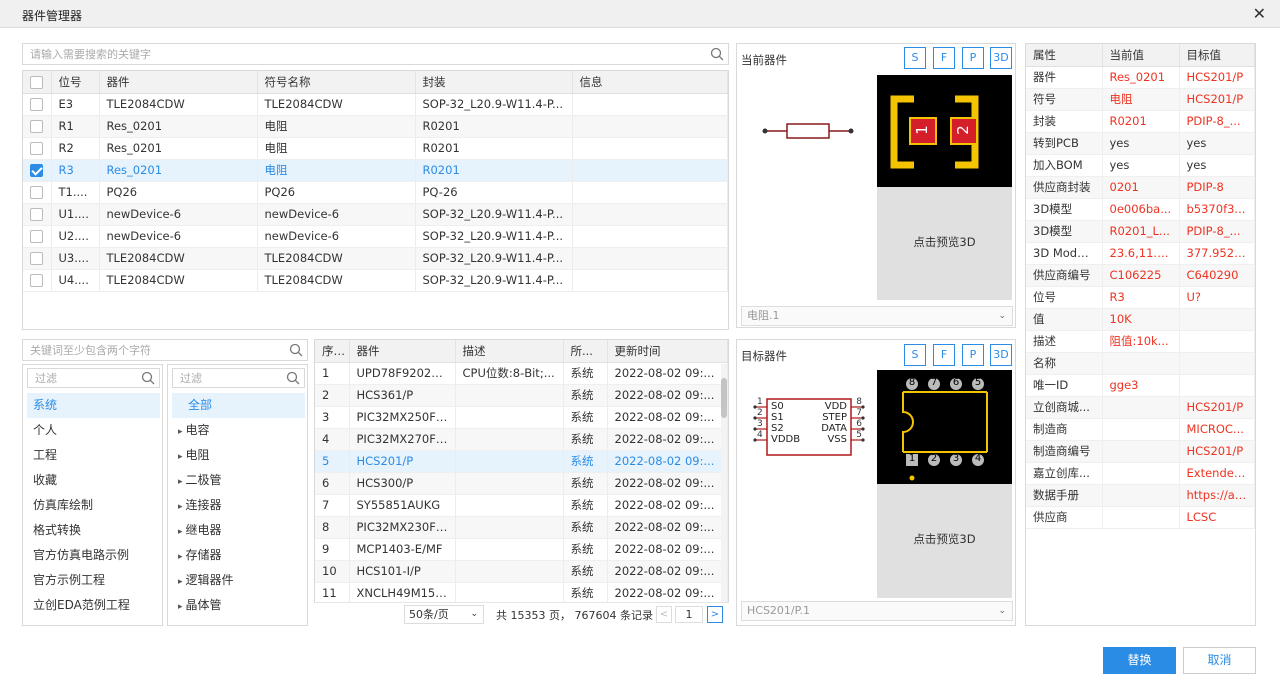 The width and height of the screenshot is (1280, 696). Describe the element at coordinates (444, 614) in the screenshot. I see `page-size-select: 50条/页 ⌄` at that location.